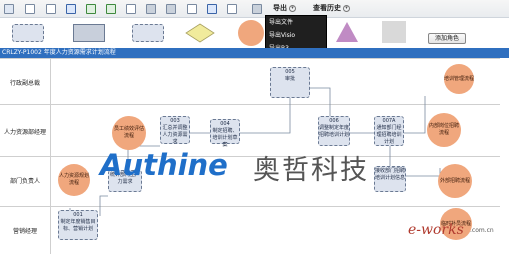  I want to click on subprocess-staff-review: 员工绩效评估流程, so click(129, 133).